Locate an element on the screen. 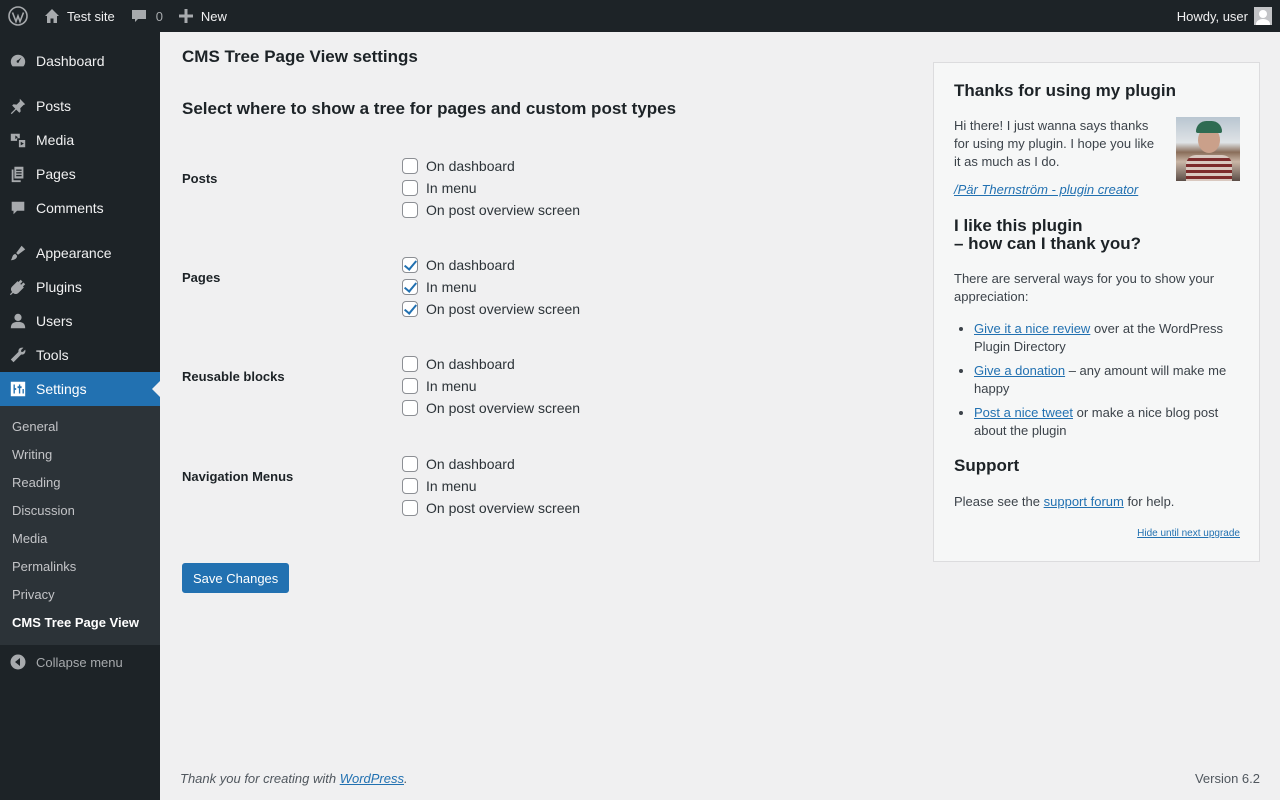 The width and height of the screenshot is (1280, 800). dashboard-icon is located at coordinates (18, 60).